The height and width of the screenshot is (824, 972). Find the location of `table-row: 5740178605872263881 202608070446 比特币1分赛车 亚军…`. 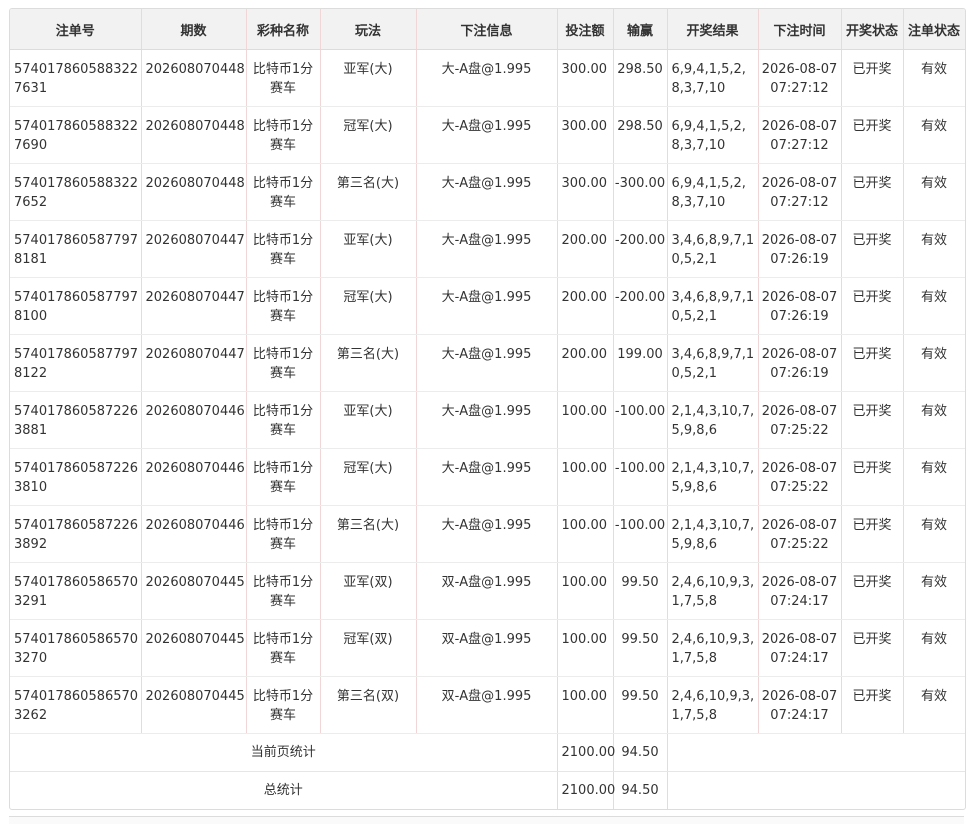

table-row: 5740178605872263881 202608070446 比特币1分赛车 亚军… is located at coordinates (487, 420).